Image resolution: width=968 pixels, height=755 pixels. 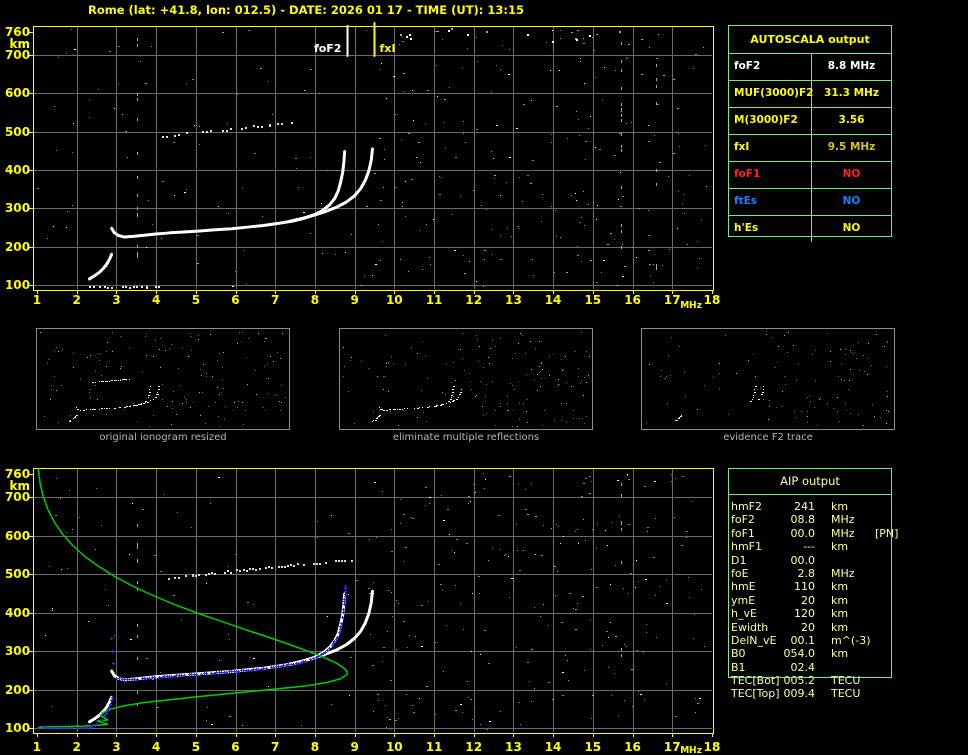 I want to click on thumbnail-caption-2: eliminate multiple reflections, so click(x=466, y=437).